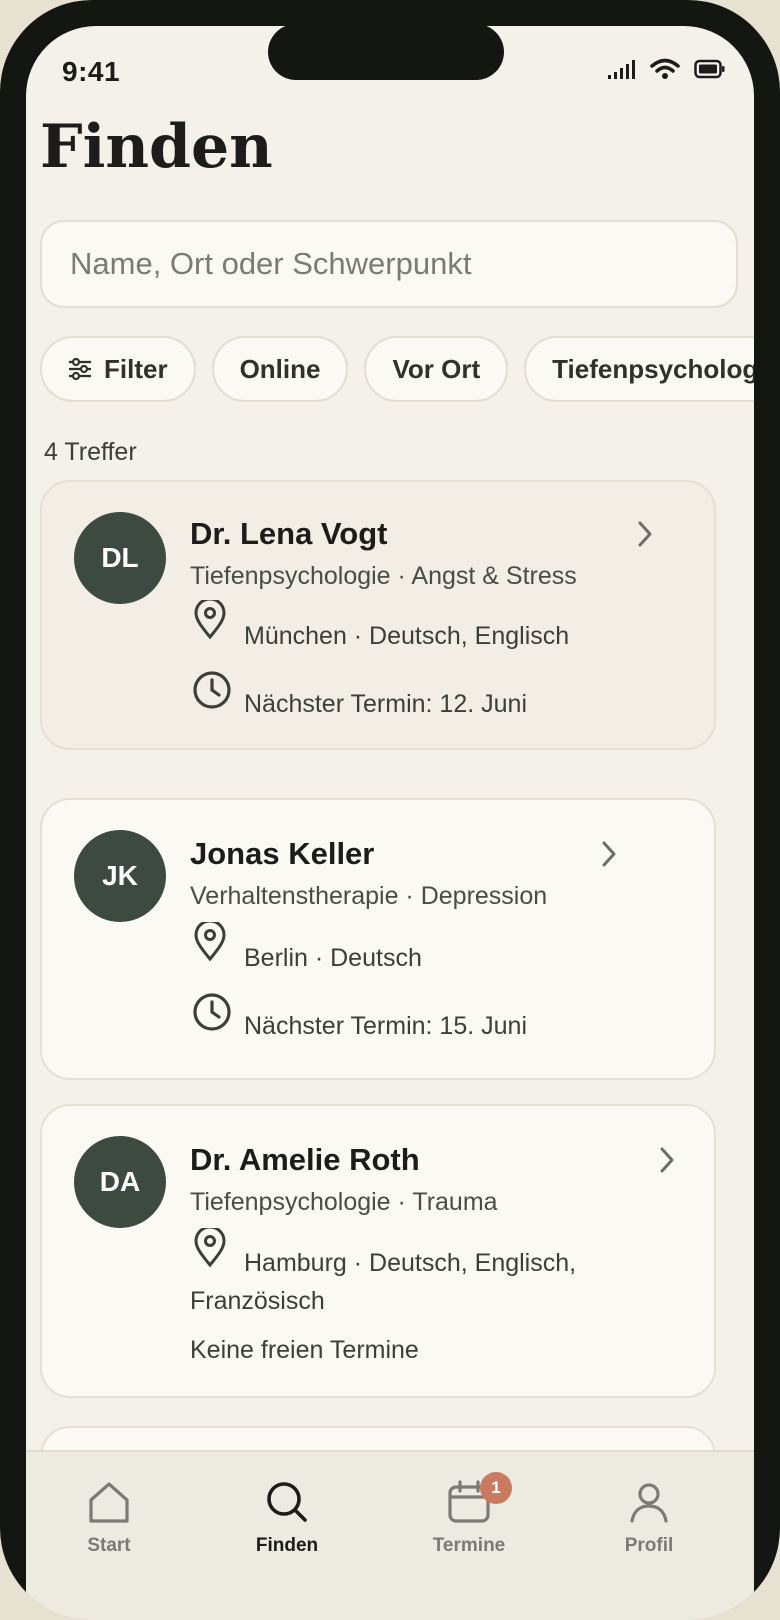 This screenshot has width=780, height=1620. I want to click on next-appointment: Nächster Termin: 15. Juni, so click(385, 1026).